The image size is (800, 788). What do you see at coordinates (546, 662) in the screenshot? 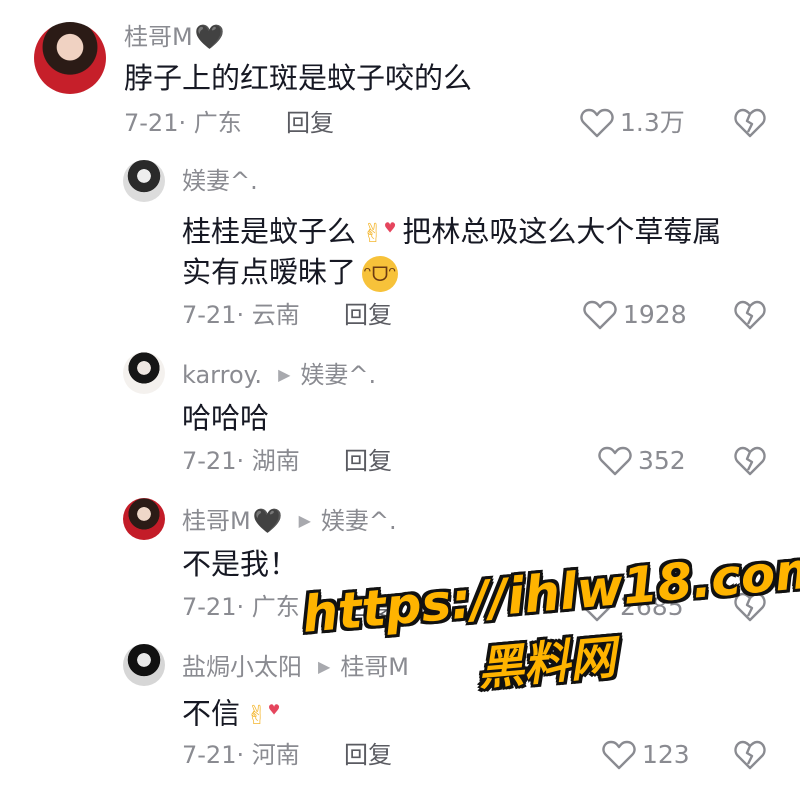
I see `watermark-site-name: 黑料网` at bounding box center [546, 662].